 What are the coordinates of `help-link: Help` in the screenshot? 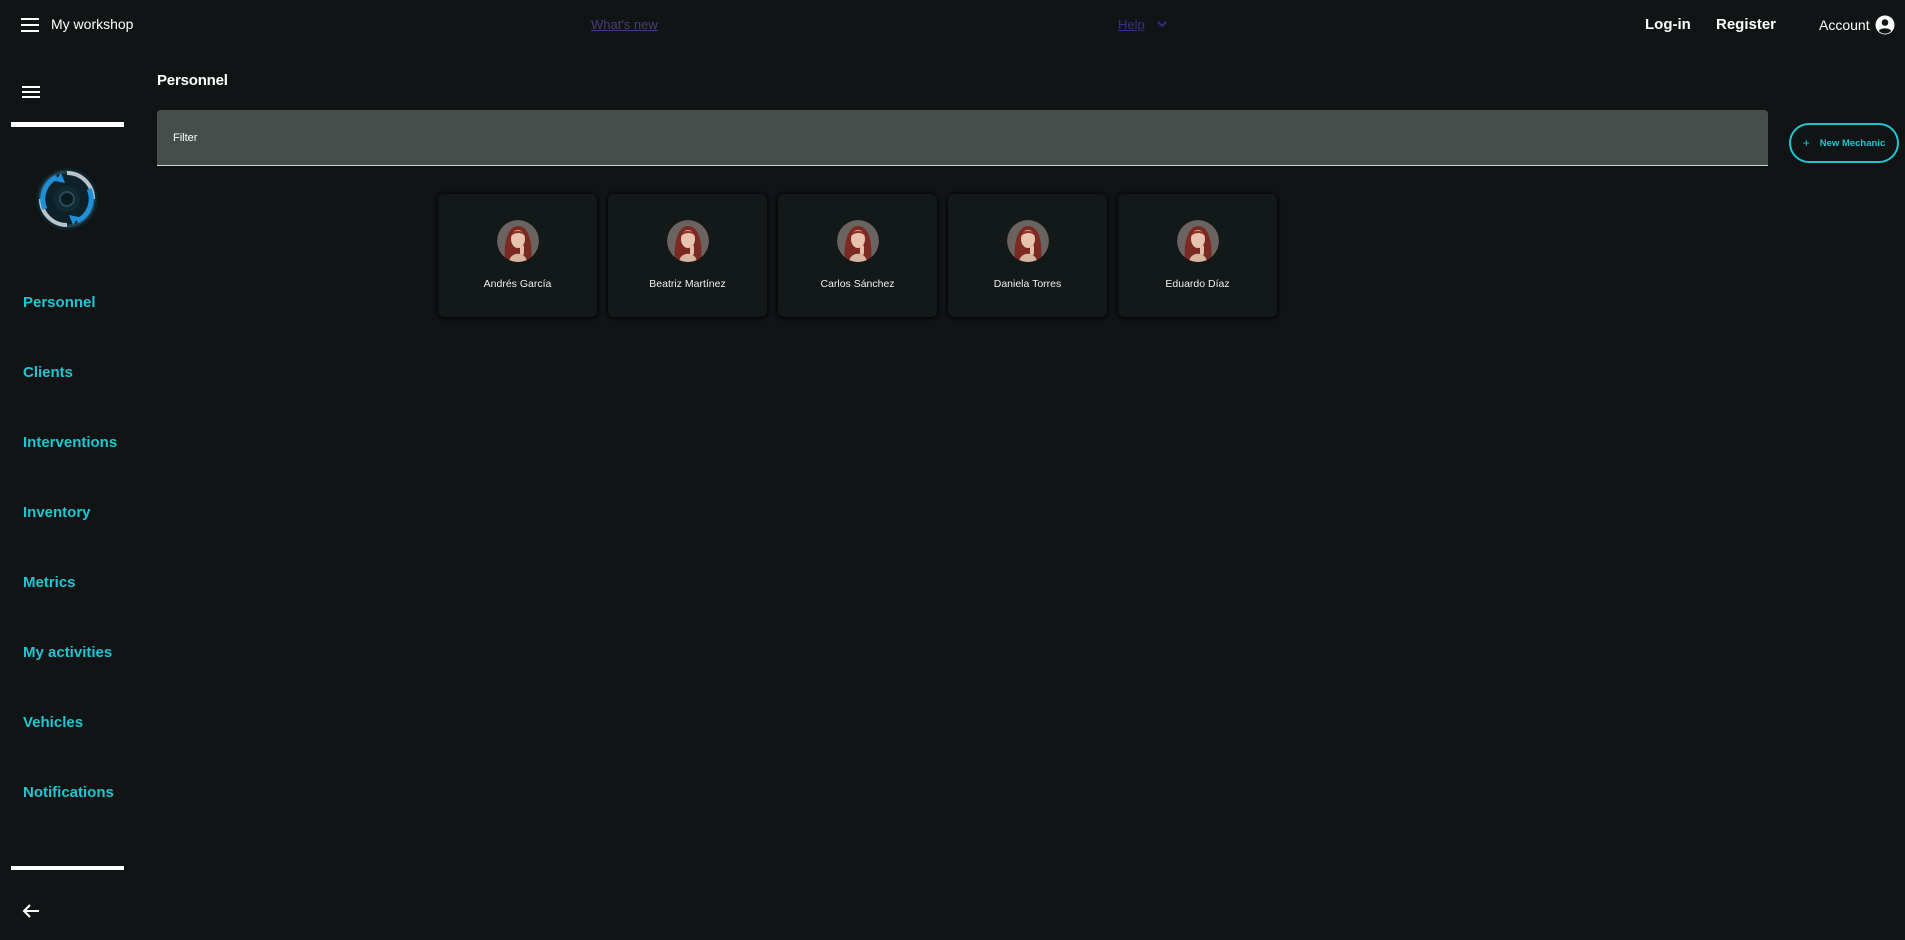 It's located at (1131, 24).